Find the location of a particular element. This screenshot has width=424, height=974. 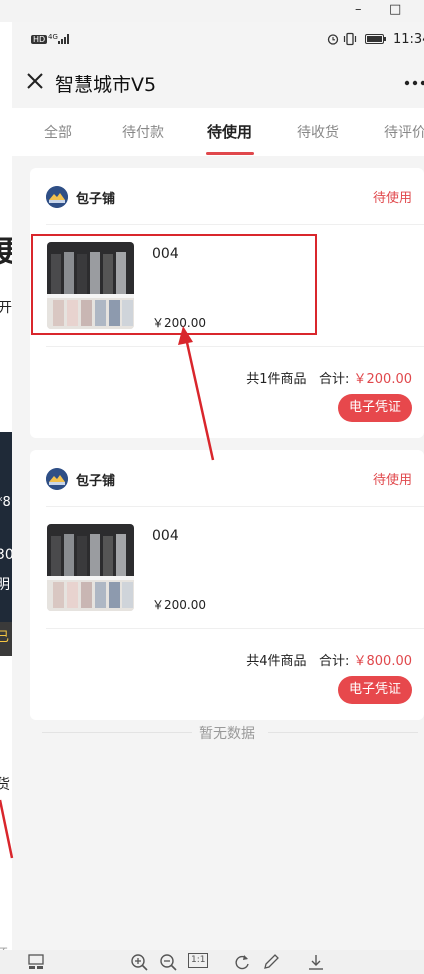

window-title-bar: – □ is located at coordinates (212, 11).